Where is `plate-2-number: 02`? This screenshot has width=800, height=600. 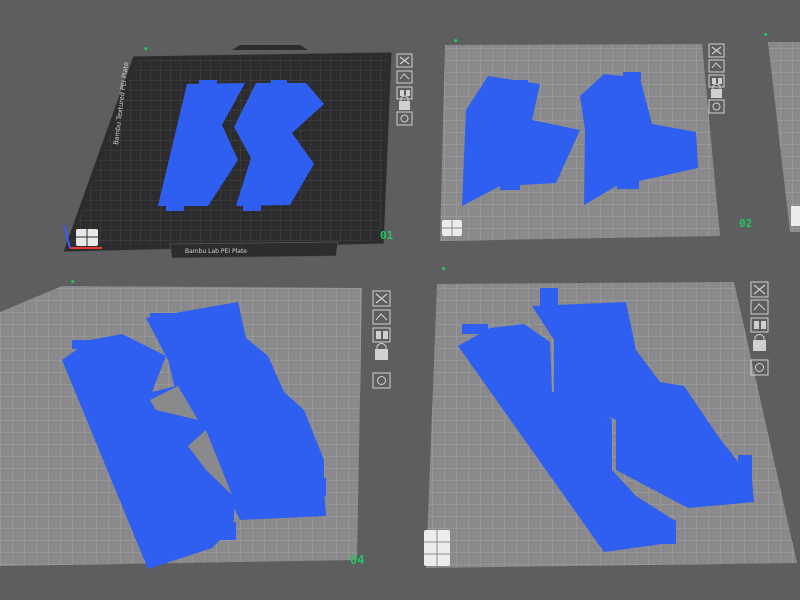
plate-2-number: 02 is located at coordinates (745, 223).